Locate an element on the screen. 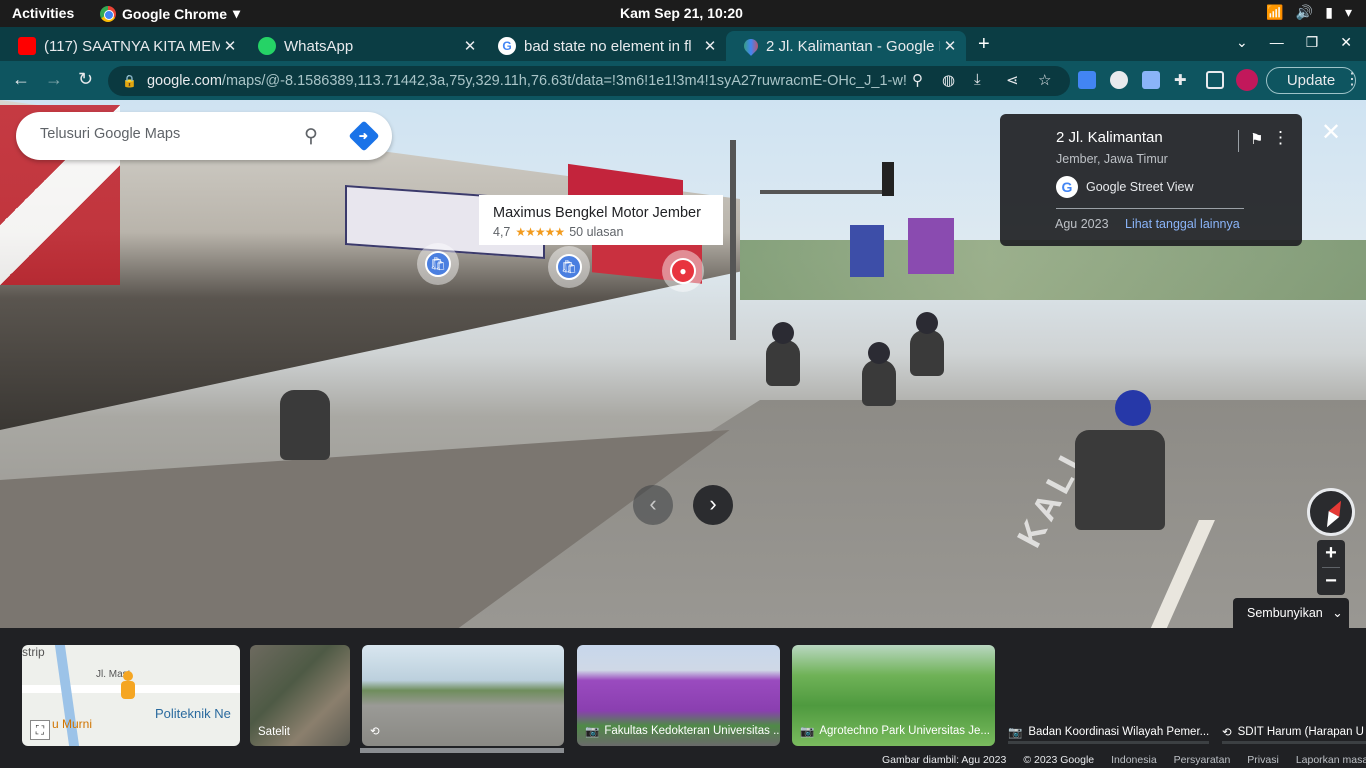 The height and width of the screenshot is (768, 1366). location-pin-icon: ● is located at coordinates (683, 271).